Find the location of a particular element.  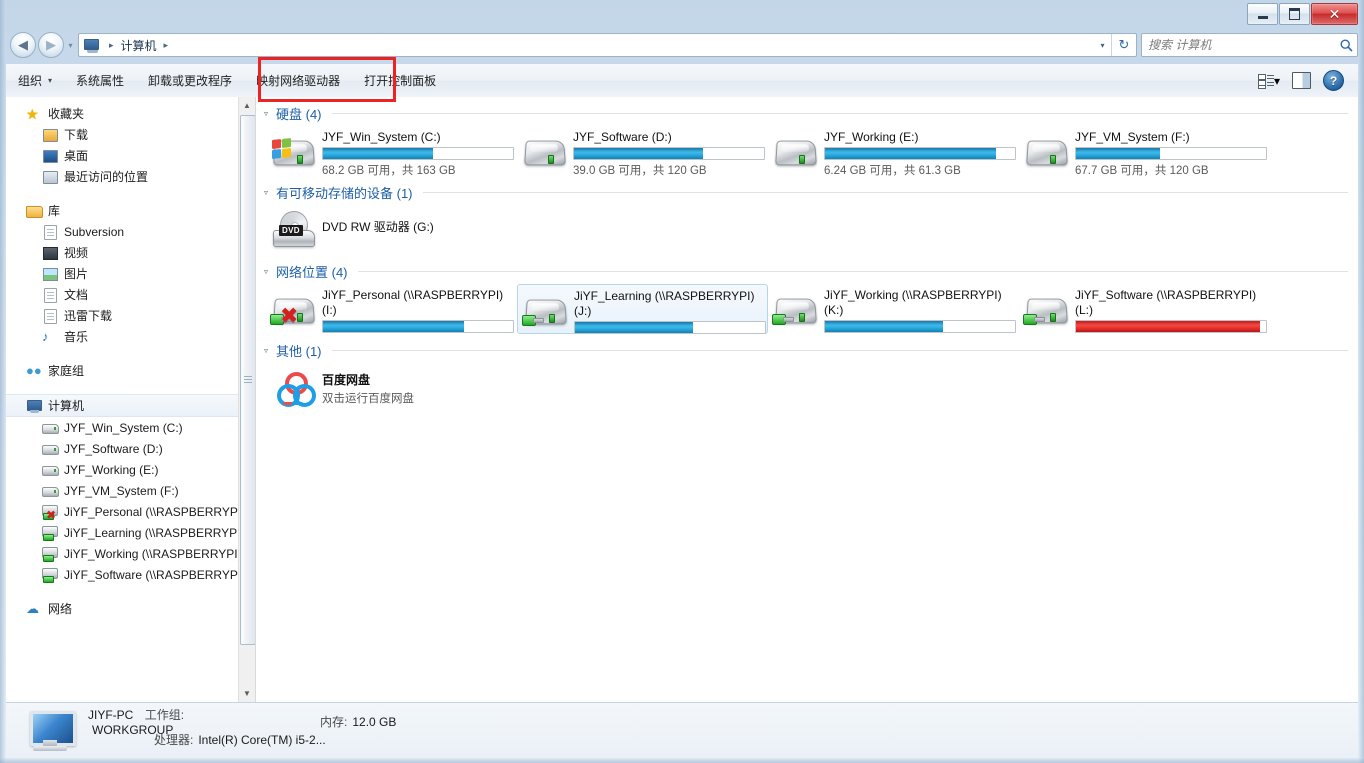

drive-tile-l: JiYF_Software (\\RASPBERRYPI) (L:) is located at coordinates (1144, 309).